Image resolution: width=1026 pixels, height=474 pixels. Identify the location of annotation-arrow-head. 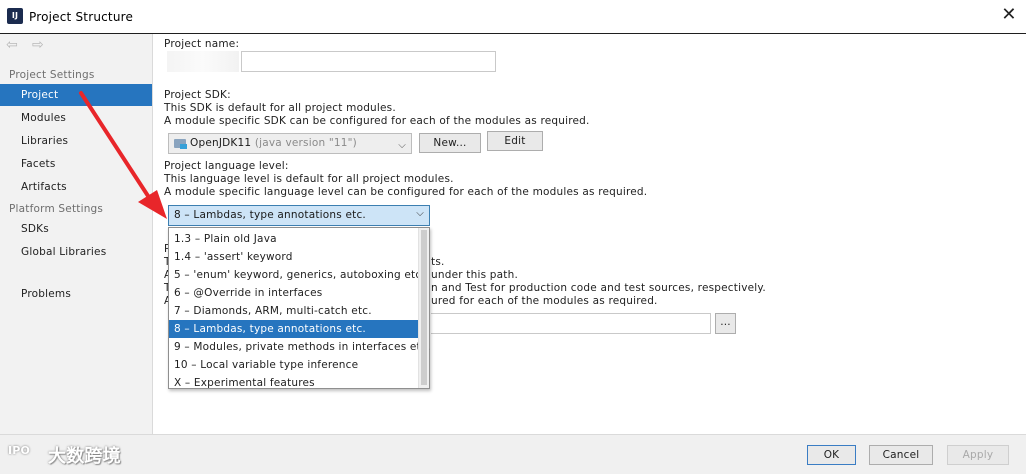
(152, 204).